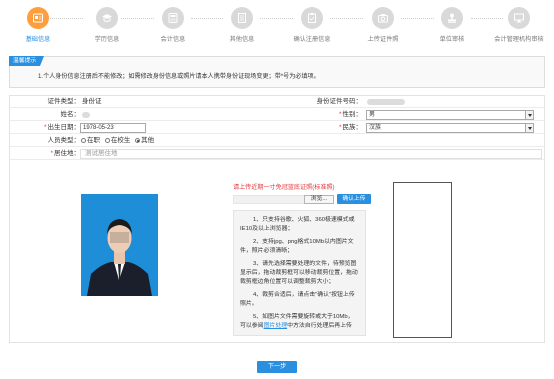 Image resolution: width=554 pixels, height=379 pixels. What do you see at coordinates (38, 18) in the screenshot?
I see `id-card-icon` at bounding box center [38, 18].